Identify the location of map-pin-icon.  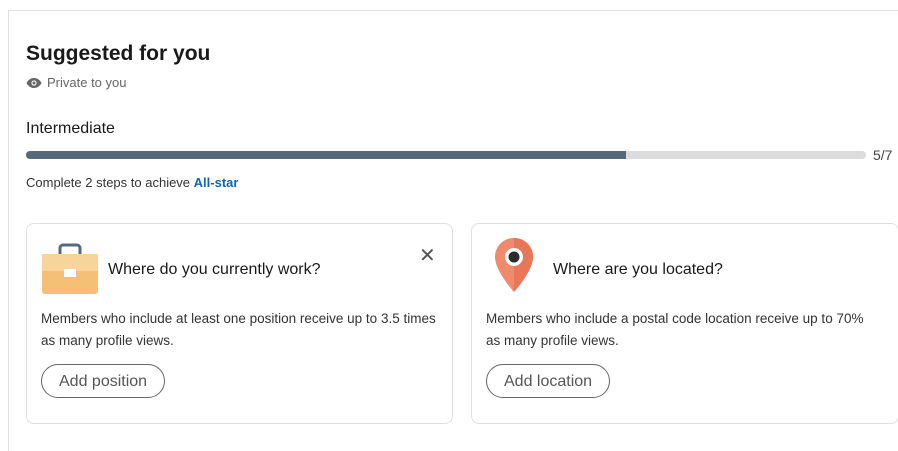
(514, 268).